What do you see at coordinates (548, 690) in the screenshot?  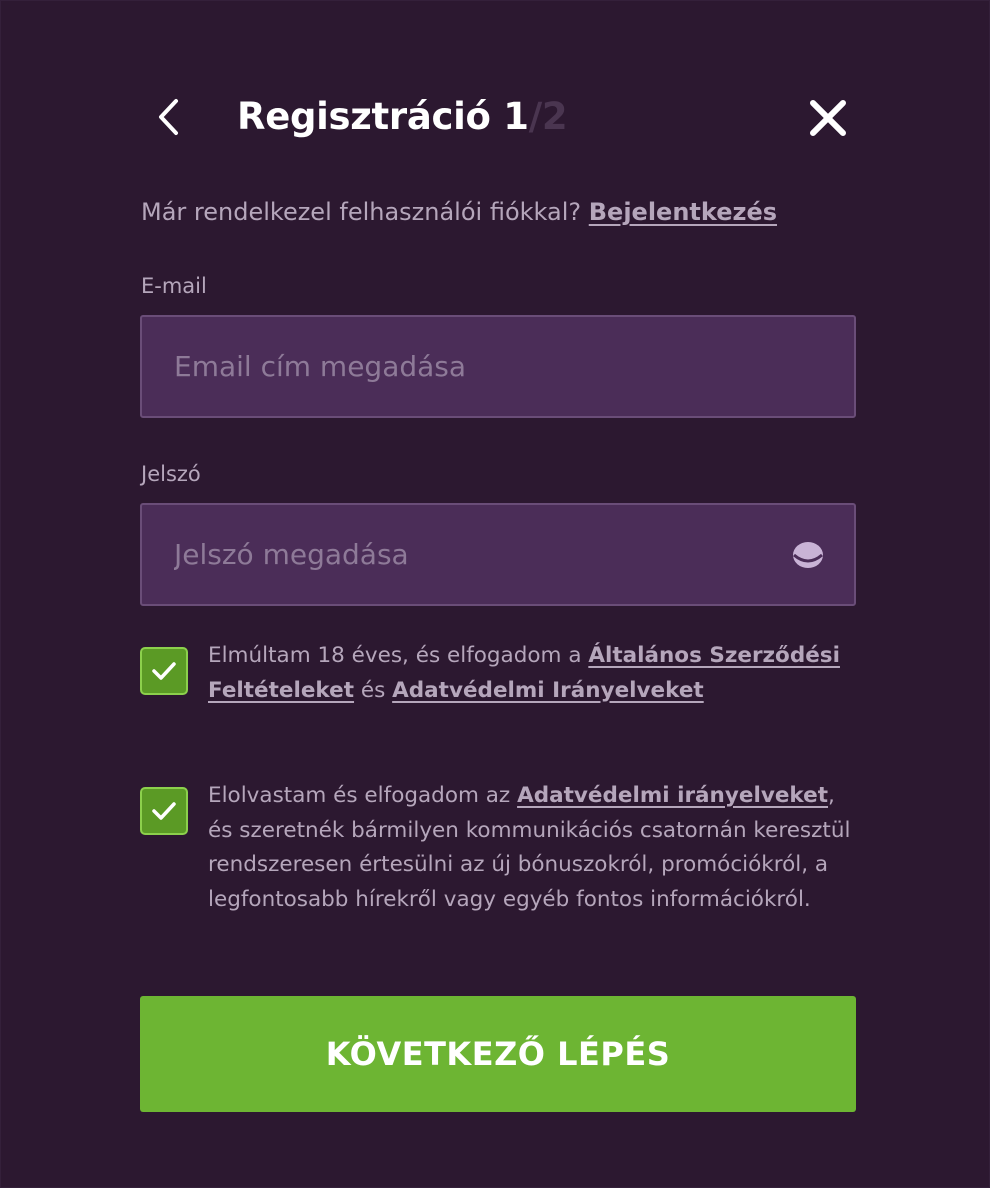 I see `privacy-policy-link: Adatvédelmi Irányelveket` at bounding box center [548, 690].